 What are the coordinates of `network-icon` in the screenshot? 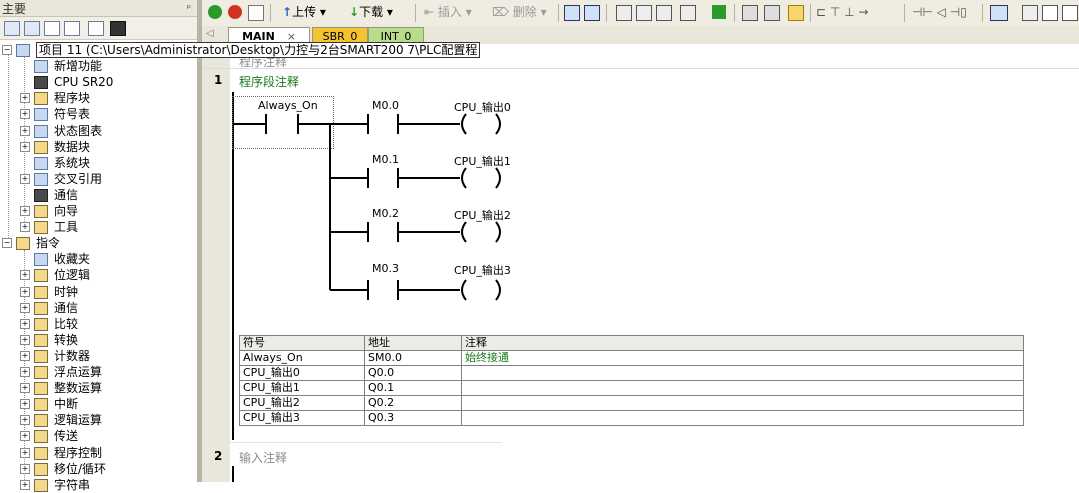 It's located at (572, 13).